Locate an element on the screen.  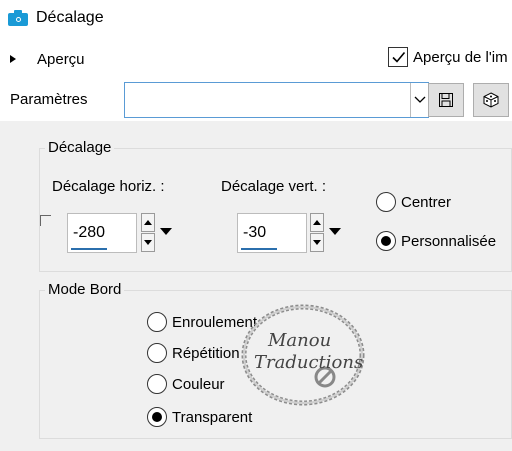
radio-personnalisee-circle is located at coordinates (386, 241).